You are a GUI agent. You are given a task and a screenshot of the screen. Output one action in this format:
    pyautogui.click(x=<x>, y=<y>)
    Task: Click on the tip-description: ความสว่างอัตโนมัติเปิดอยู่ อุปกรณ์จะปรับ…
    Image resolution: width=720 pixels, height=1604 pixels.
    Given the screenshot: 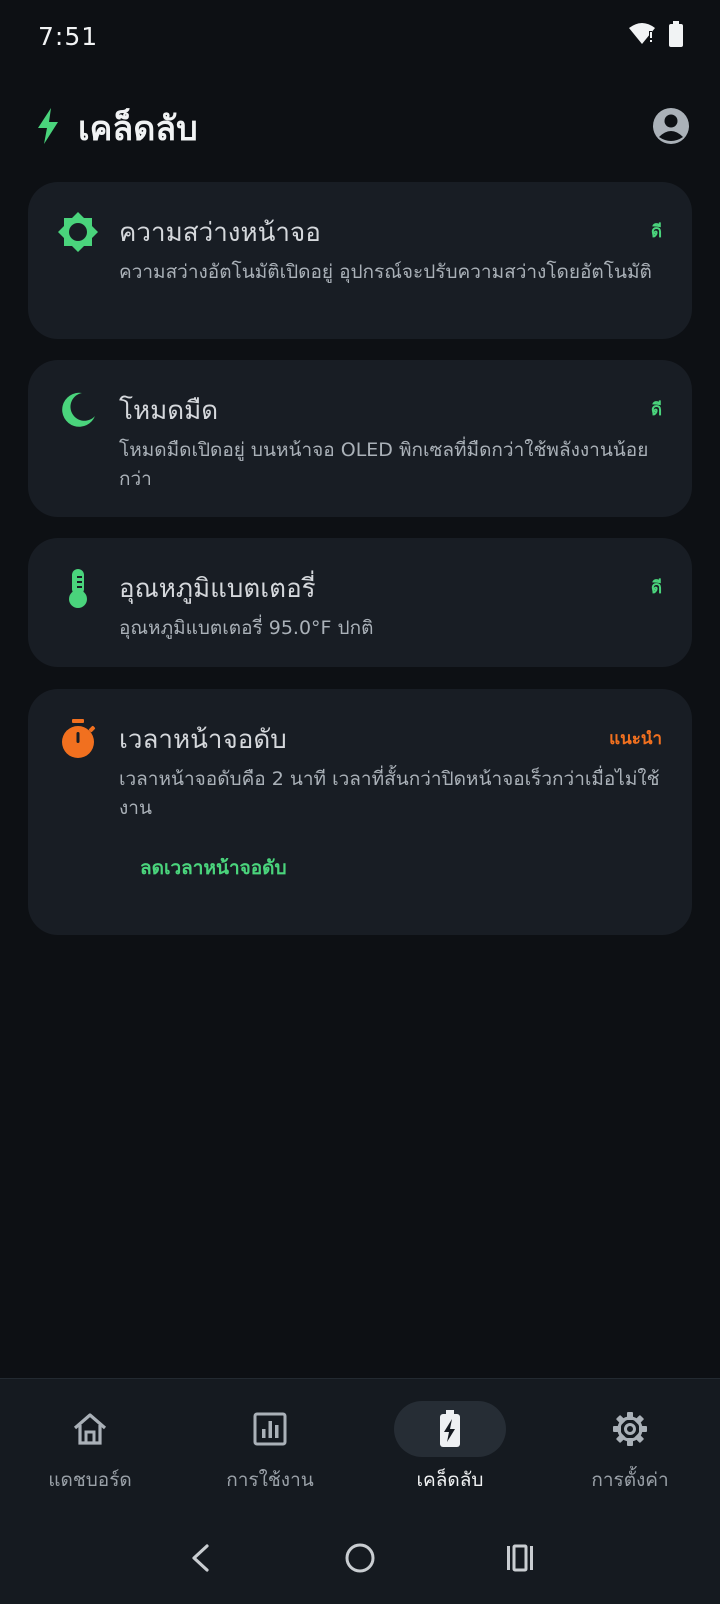 What is the action you would take?
    pyautogui.click(x=385, y=272)
    